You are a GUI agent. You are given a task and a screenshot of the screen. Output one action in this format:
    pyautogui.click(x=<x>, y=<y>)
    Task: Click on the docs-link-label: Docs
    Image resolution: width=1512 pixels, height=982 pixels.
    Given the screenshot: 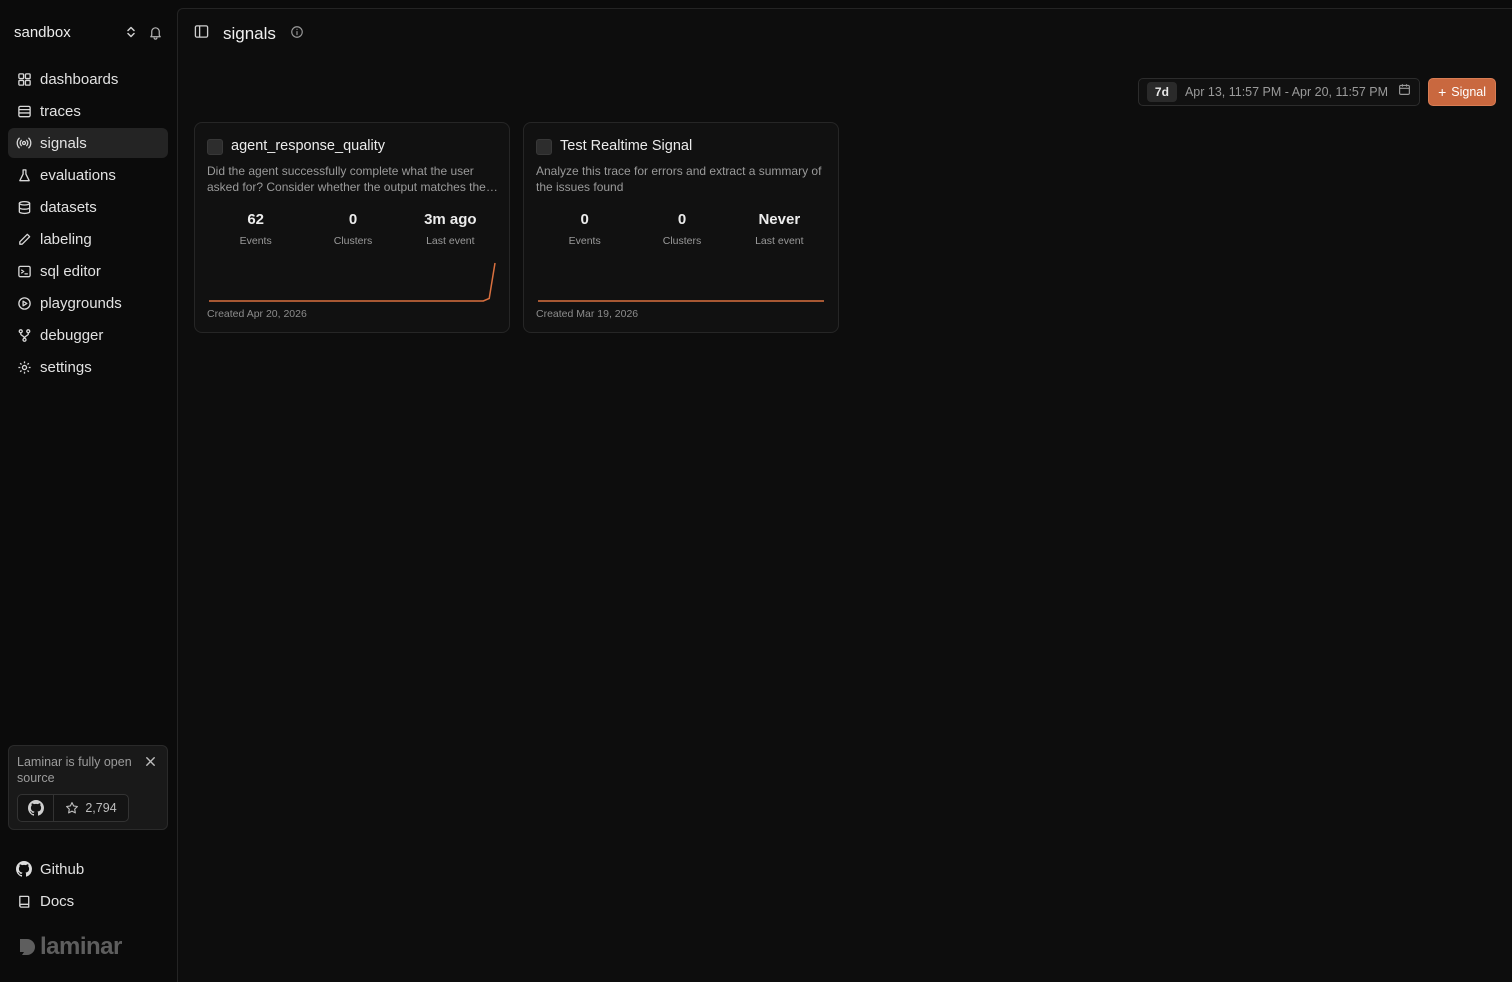 What is the action you would take?
    pyautogui.click(x=57, y=901)
    